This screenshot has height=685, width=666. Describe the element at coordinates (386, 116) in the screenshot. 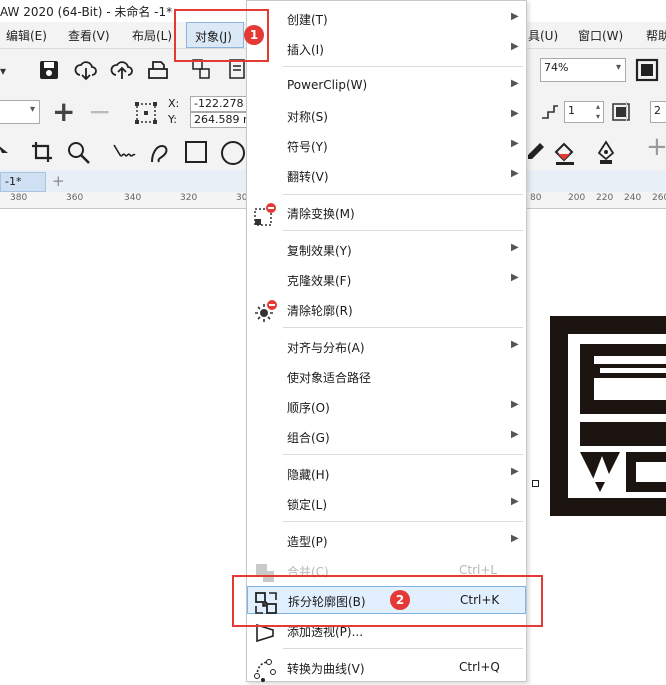

I see `menu-item-symmetry: 对称(S) ▶` at that location.